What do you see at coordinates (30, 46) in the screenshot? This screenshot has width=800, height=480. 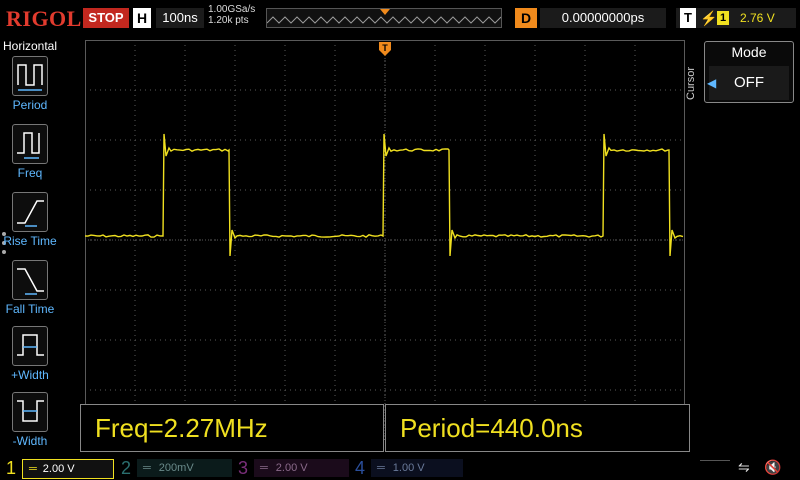 I see `menu-title: Horizontal` at bounding box center [30, 46].